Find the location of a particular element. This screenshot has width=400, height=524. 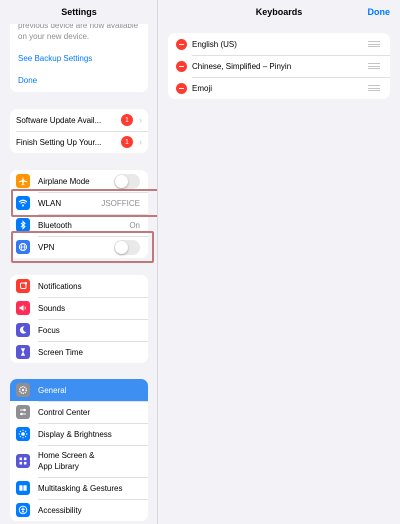

multitasking-label: Multitasking & Gestures is located at coordinates (80, 488).